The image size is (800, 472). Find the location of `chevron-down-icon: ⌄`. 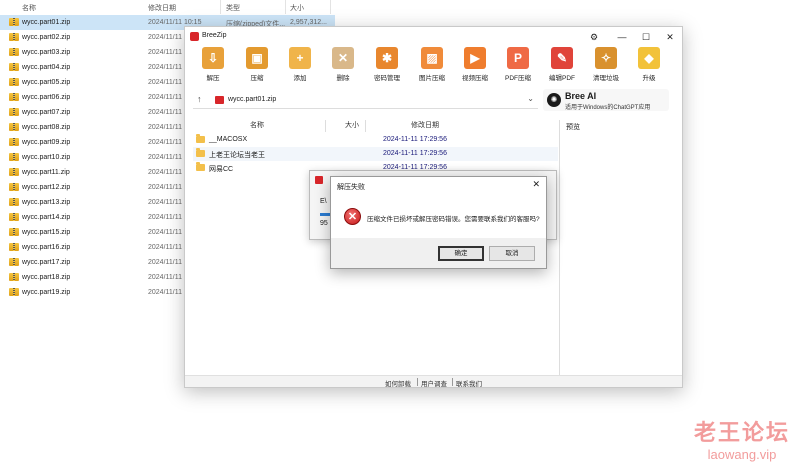

chevron-down-icon: ⌄ is located at coordinates (530, 98).